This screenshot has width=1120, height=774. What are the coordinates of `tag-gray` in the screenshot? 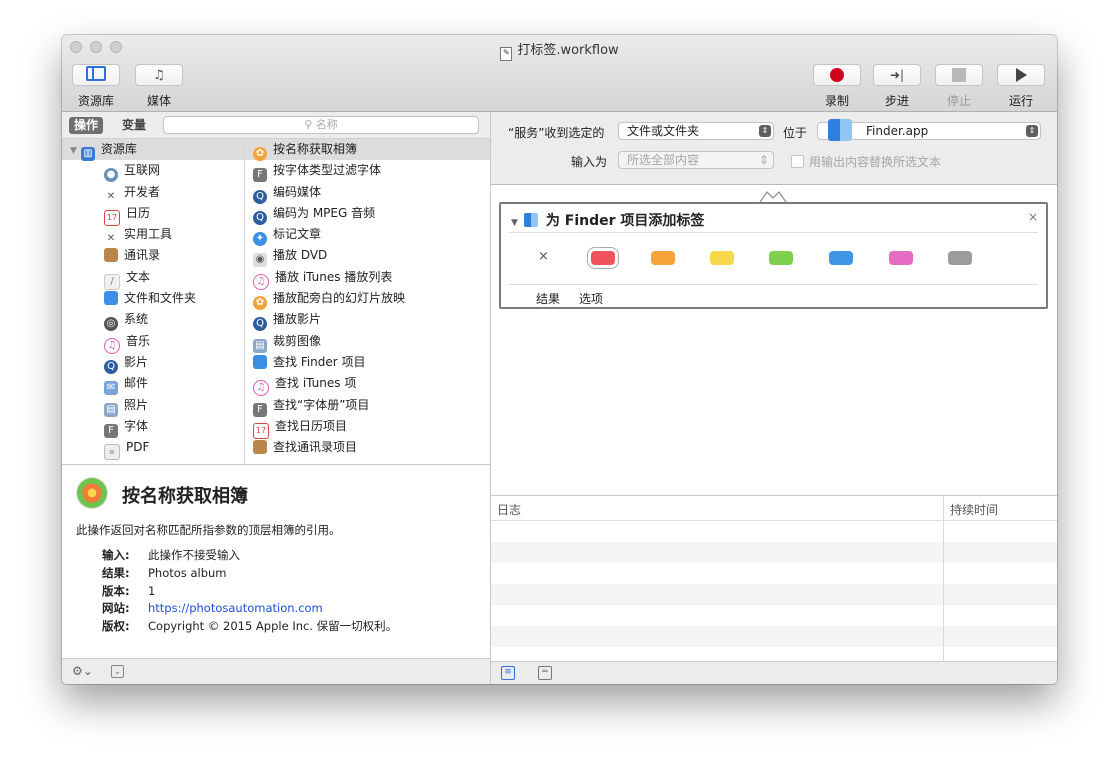 It's located at (960, 258).